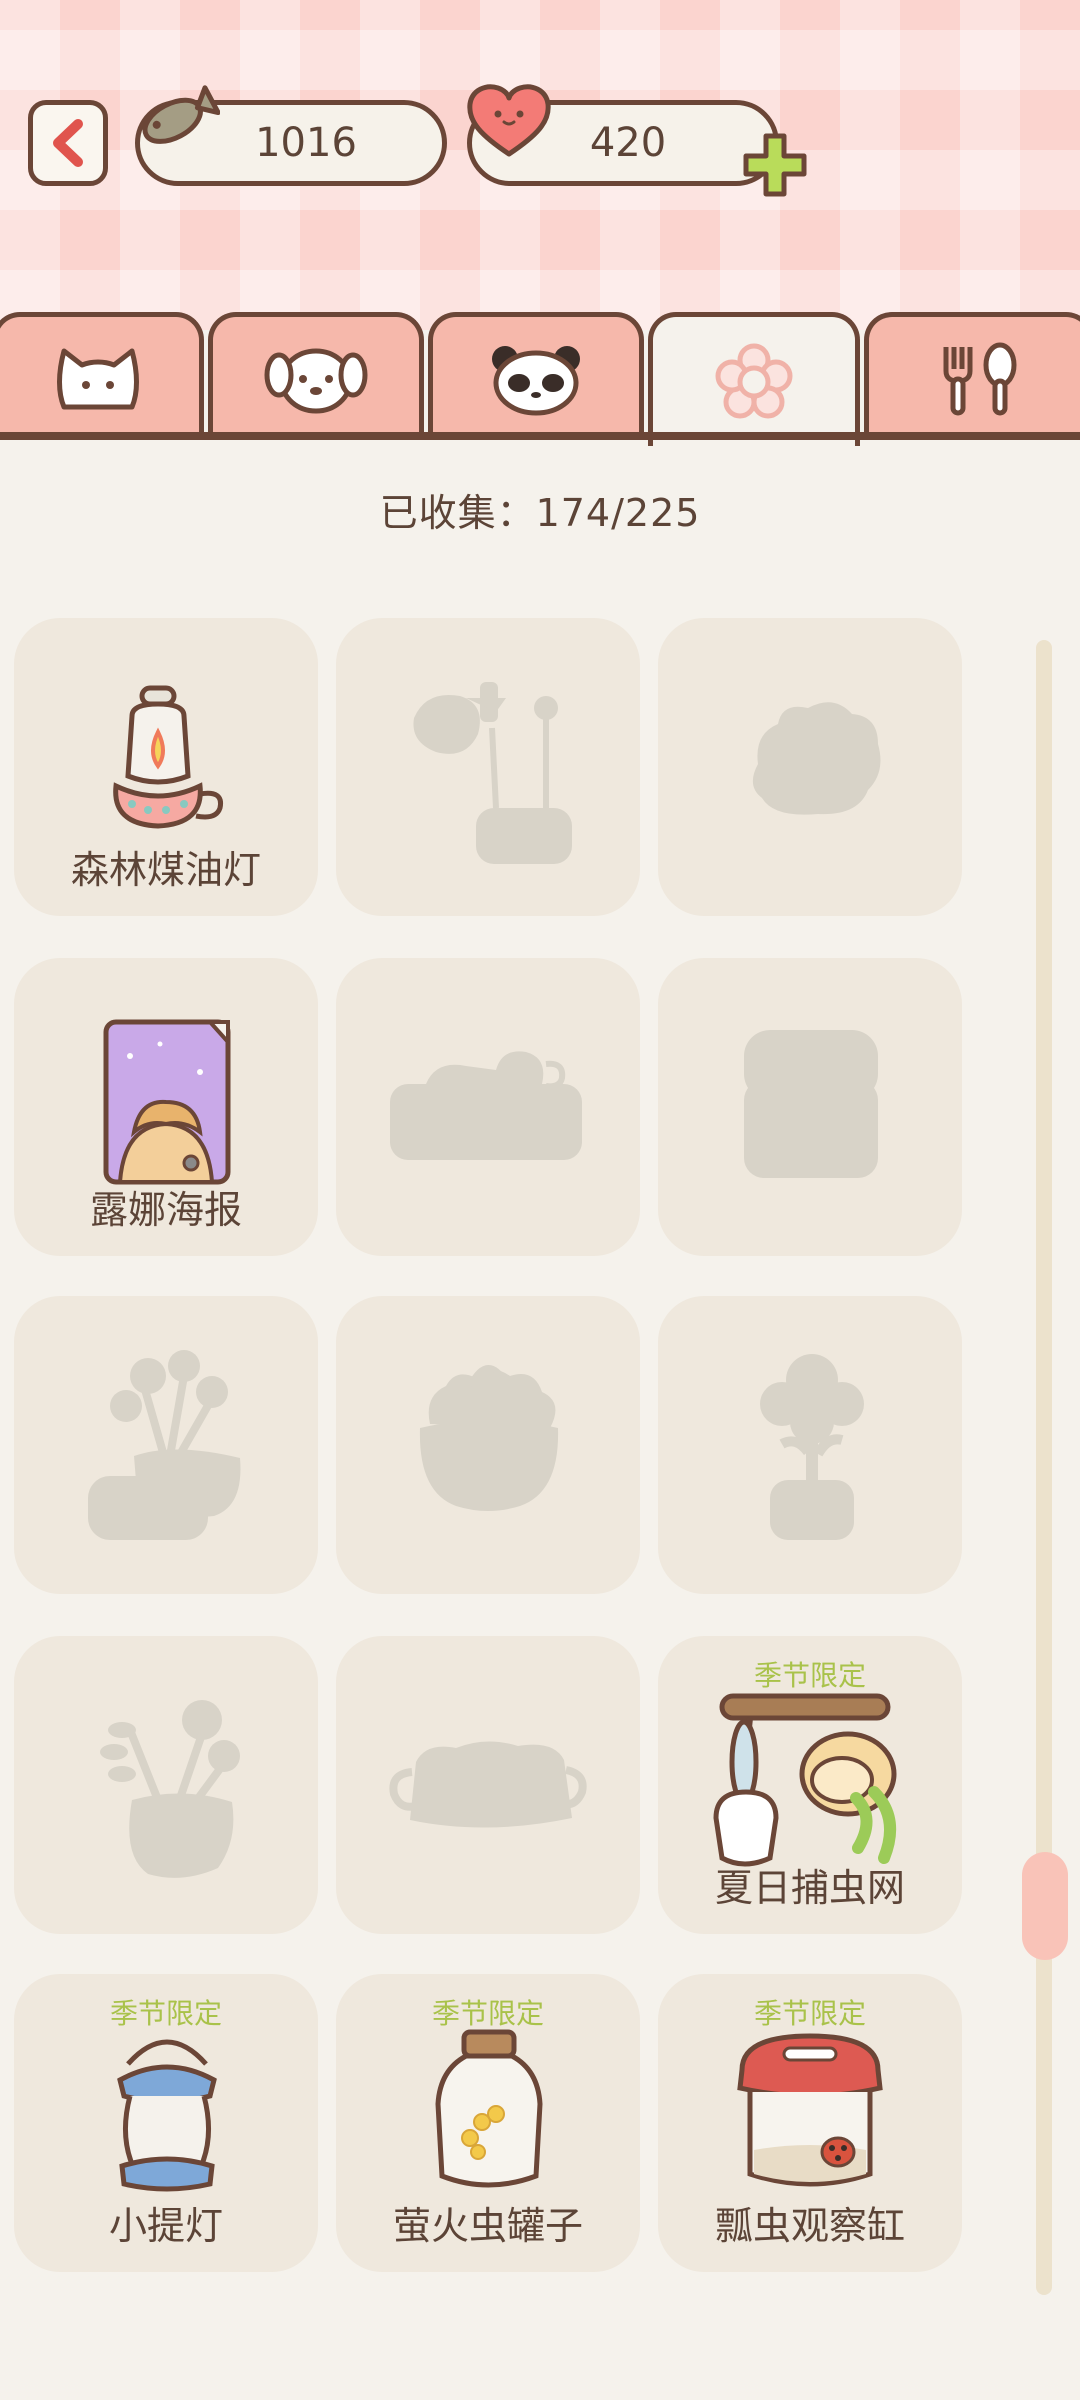  What do you see at coordinates (540, 513) in the screenshot?
I see `collected-count: 已收集：174/225` at bounding box center [540, 513].